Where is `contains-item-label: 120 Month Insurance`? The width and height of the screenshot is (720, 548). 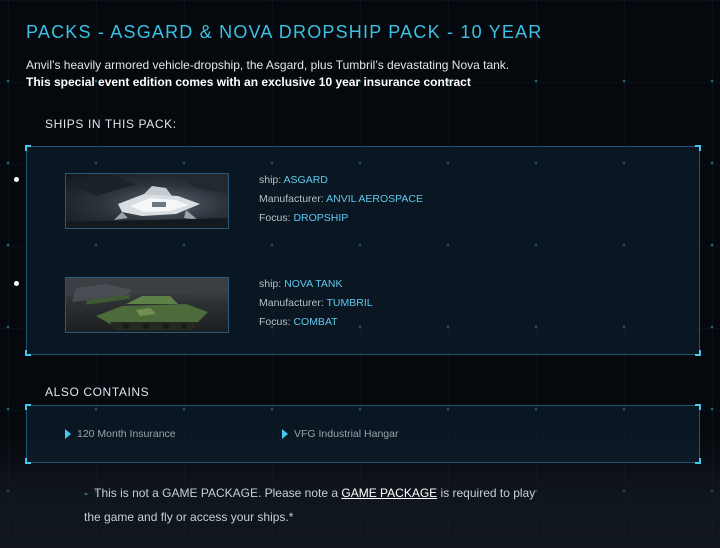
contains-item-label: 120 Month Insurance is located at coordinates (126, 434).